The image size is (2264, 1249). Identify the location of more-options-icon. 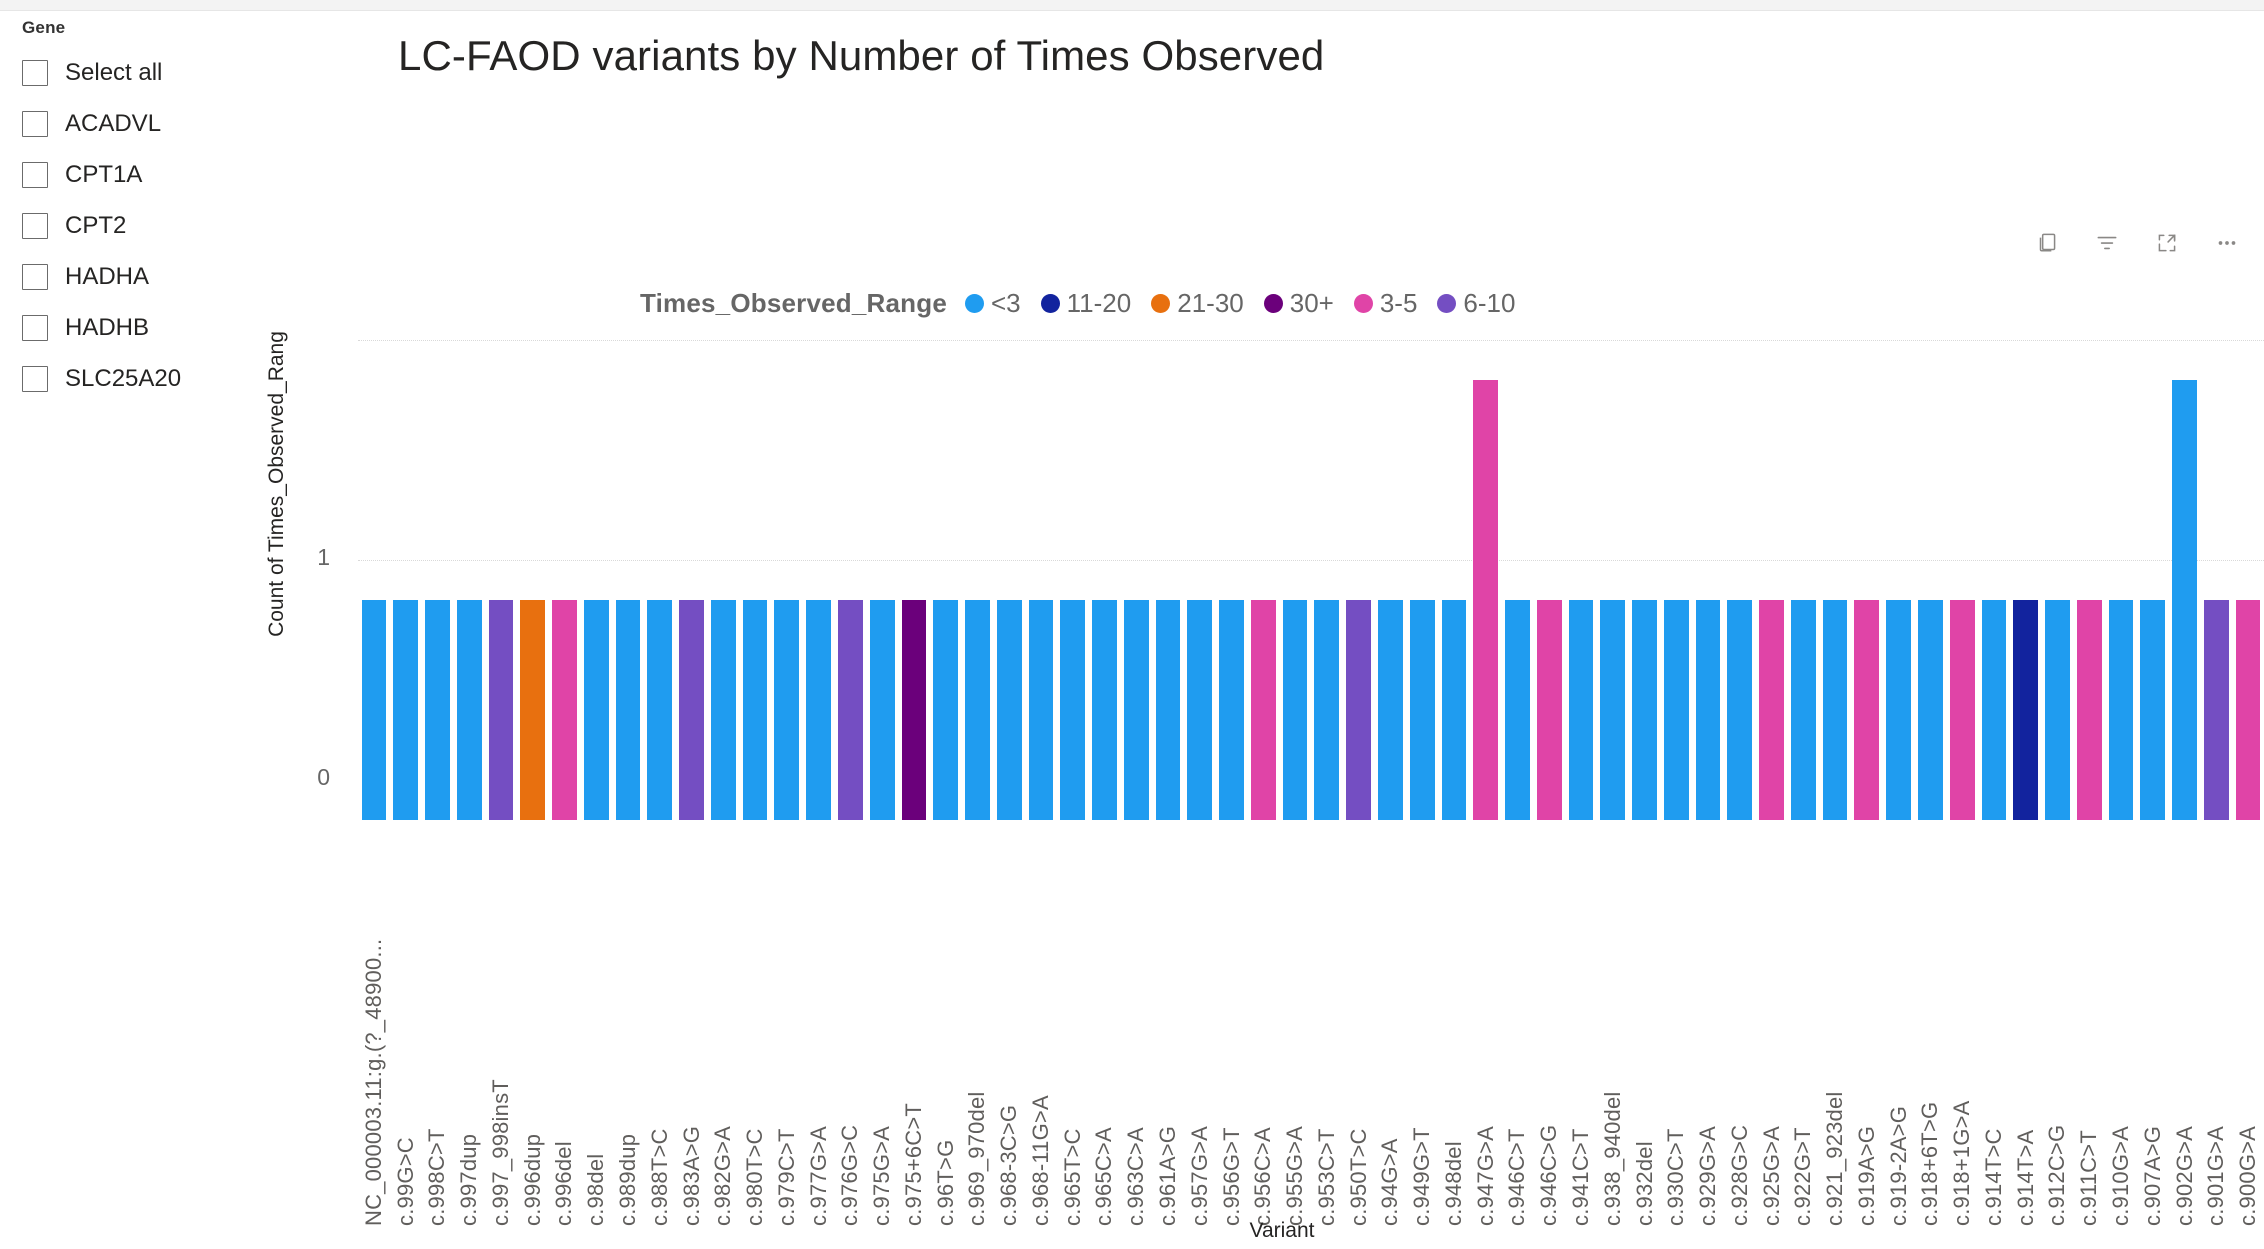
(2227, 243).